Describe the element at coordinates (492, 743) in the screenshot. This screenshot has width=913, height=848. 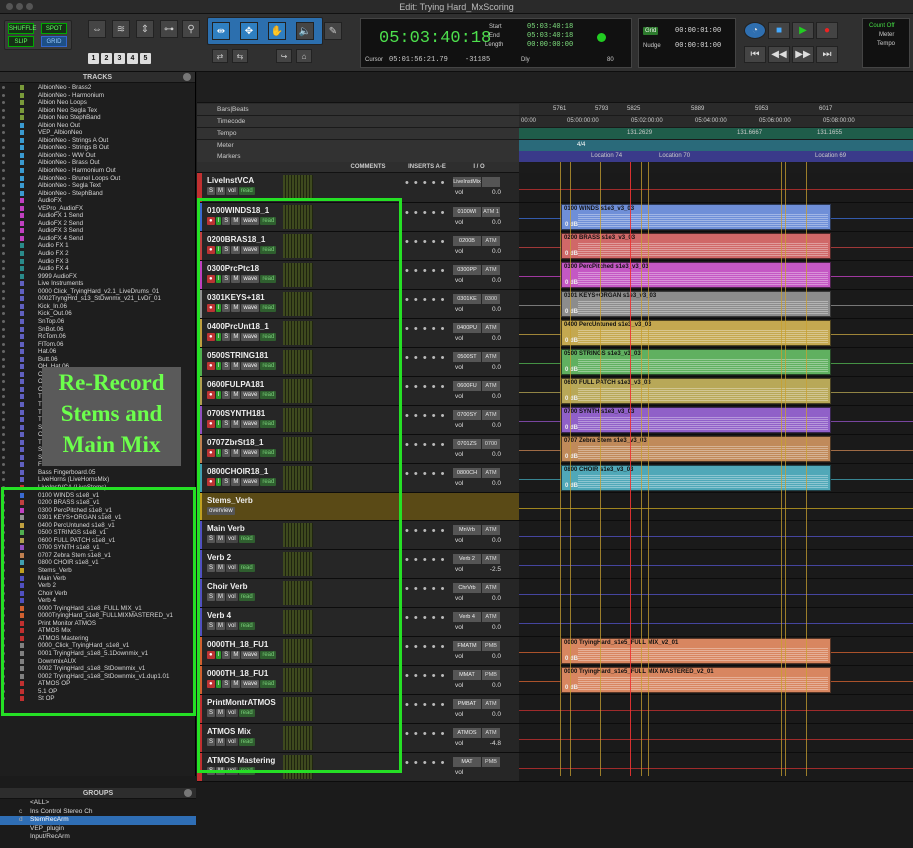
I see `volume-value: -4.8` at that location.